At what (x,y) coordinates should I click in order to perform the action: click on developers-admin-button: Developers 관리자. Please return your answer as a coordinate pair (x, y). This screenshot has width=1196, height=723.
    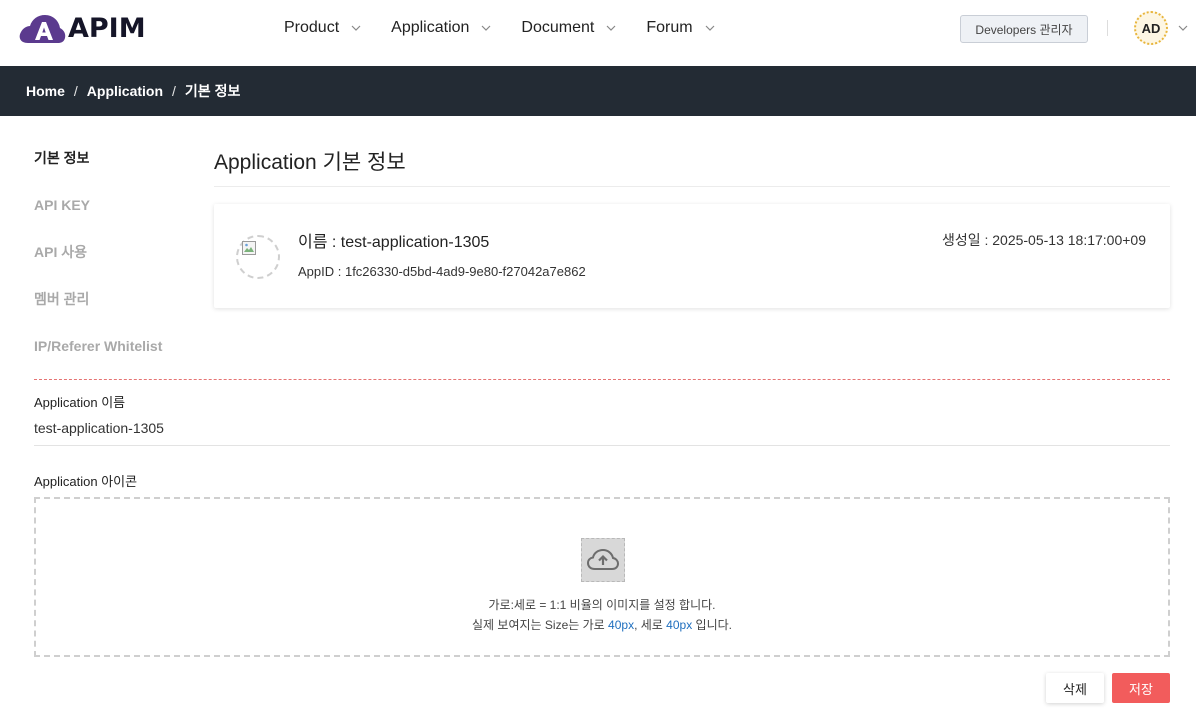
    Looking at the image, I should click on (1024, 29).